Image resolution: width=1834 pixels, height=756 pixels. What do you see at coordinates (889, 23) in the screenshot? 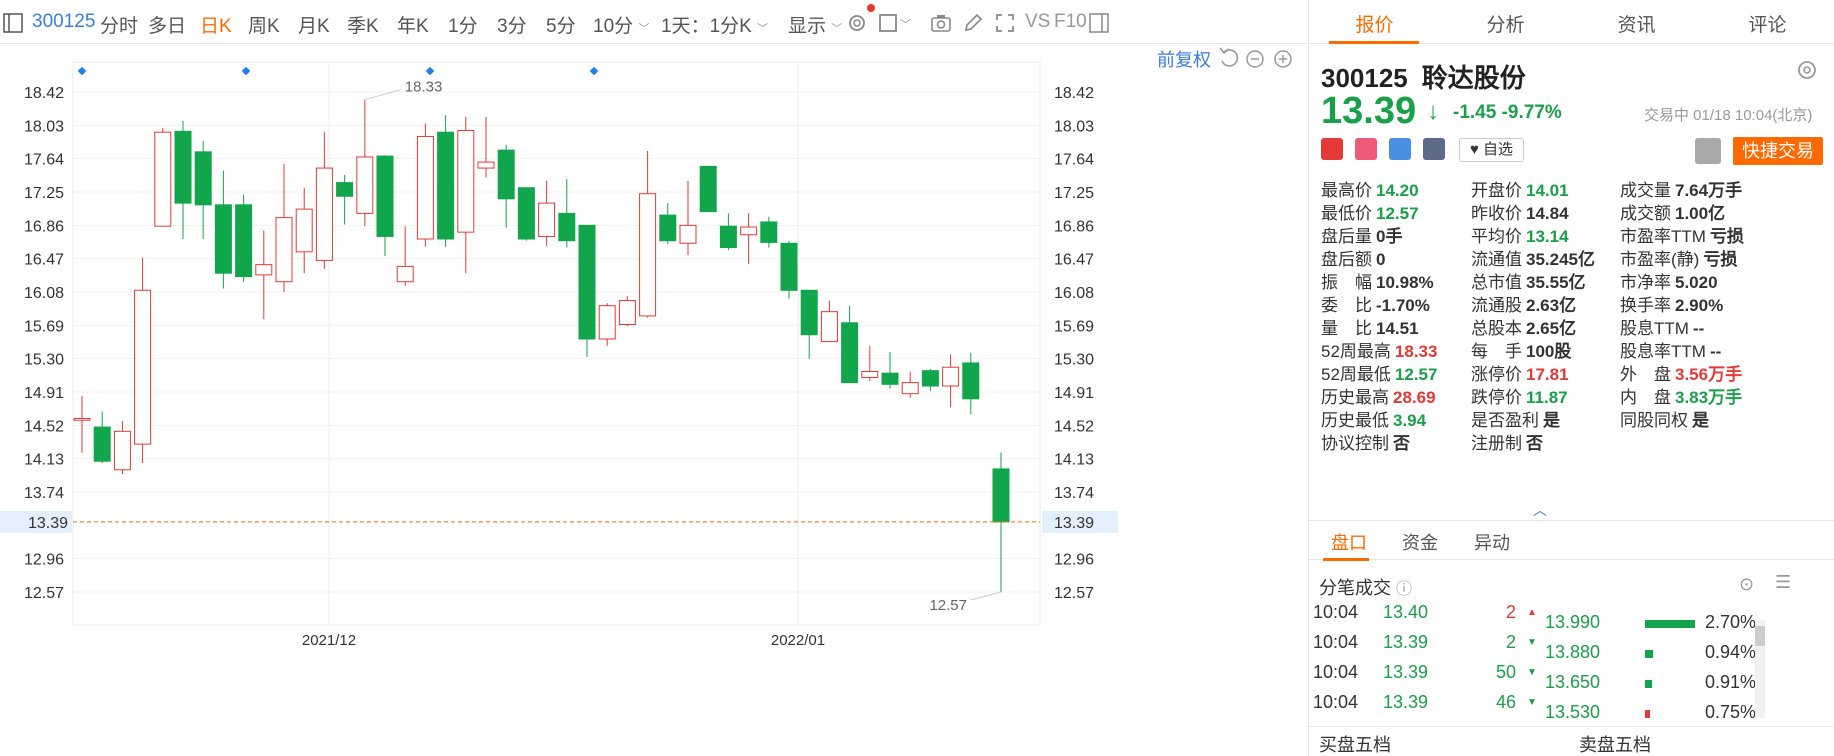
I see `rectangle-tool-icon` at bounding box center [889, 23].